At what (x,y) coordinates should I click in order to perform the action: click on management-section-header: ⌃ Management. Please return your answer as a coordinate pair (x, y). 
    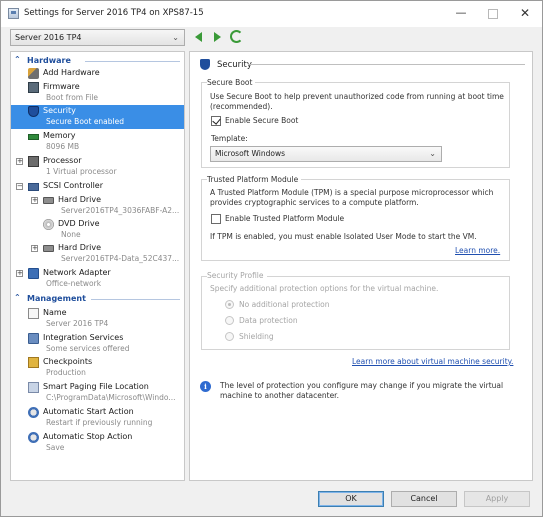
    Looking at the image, I should click on (97, 299).